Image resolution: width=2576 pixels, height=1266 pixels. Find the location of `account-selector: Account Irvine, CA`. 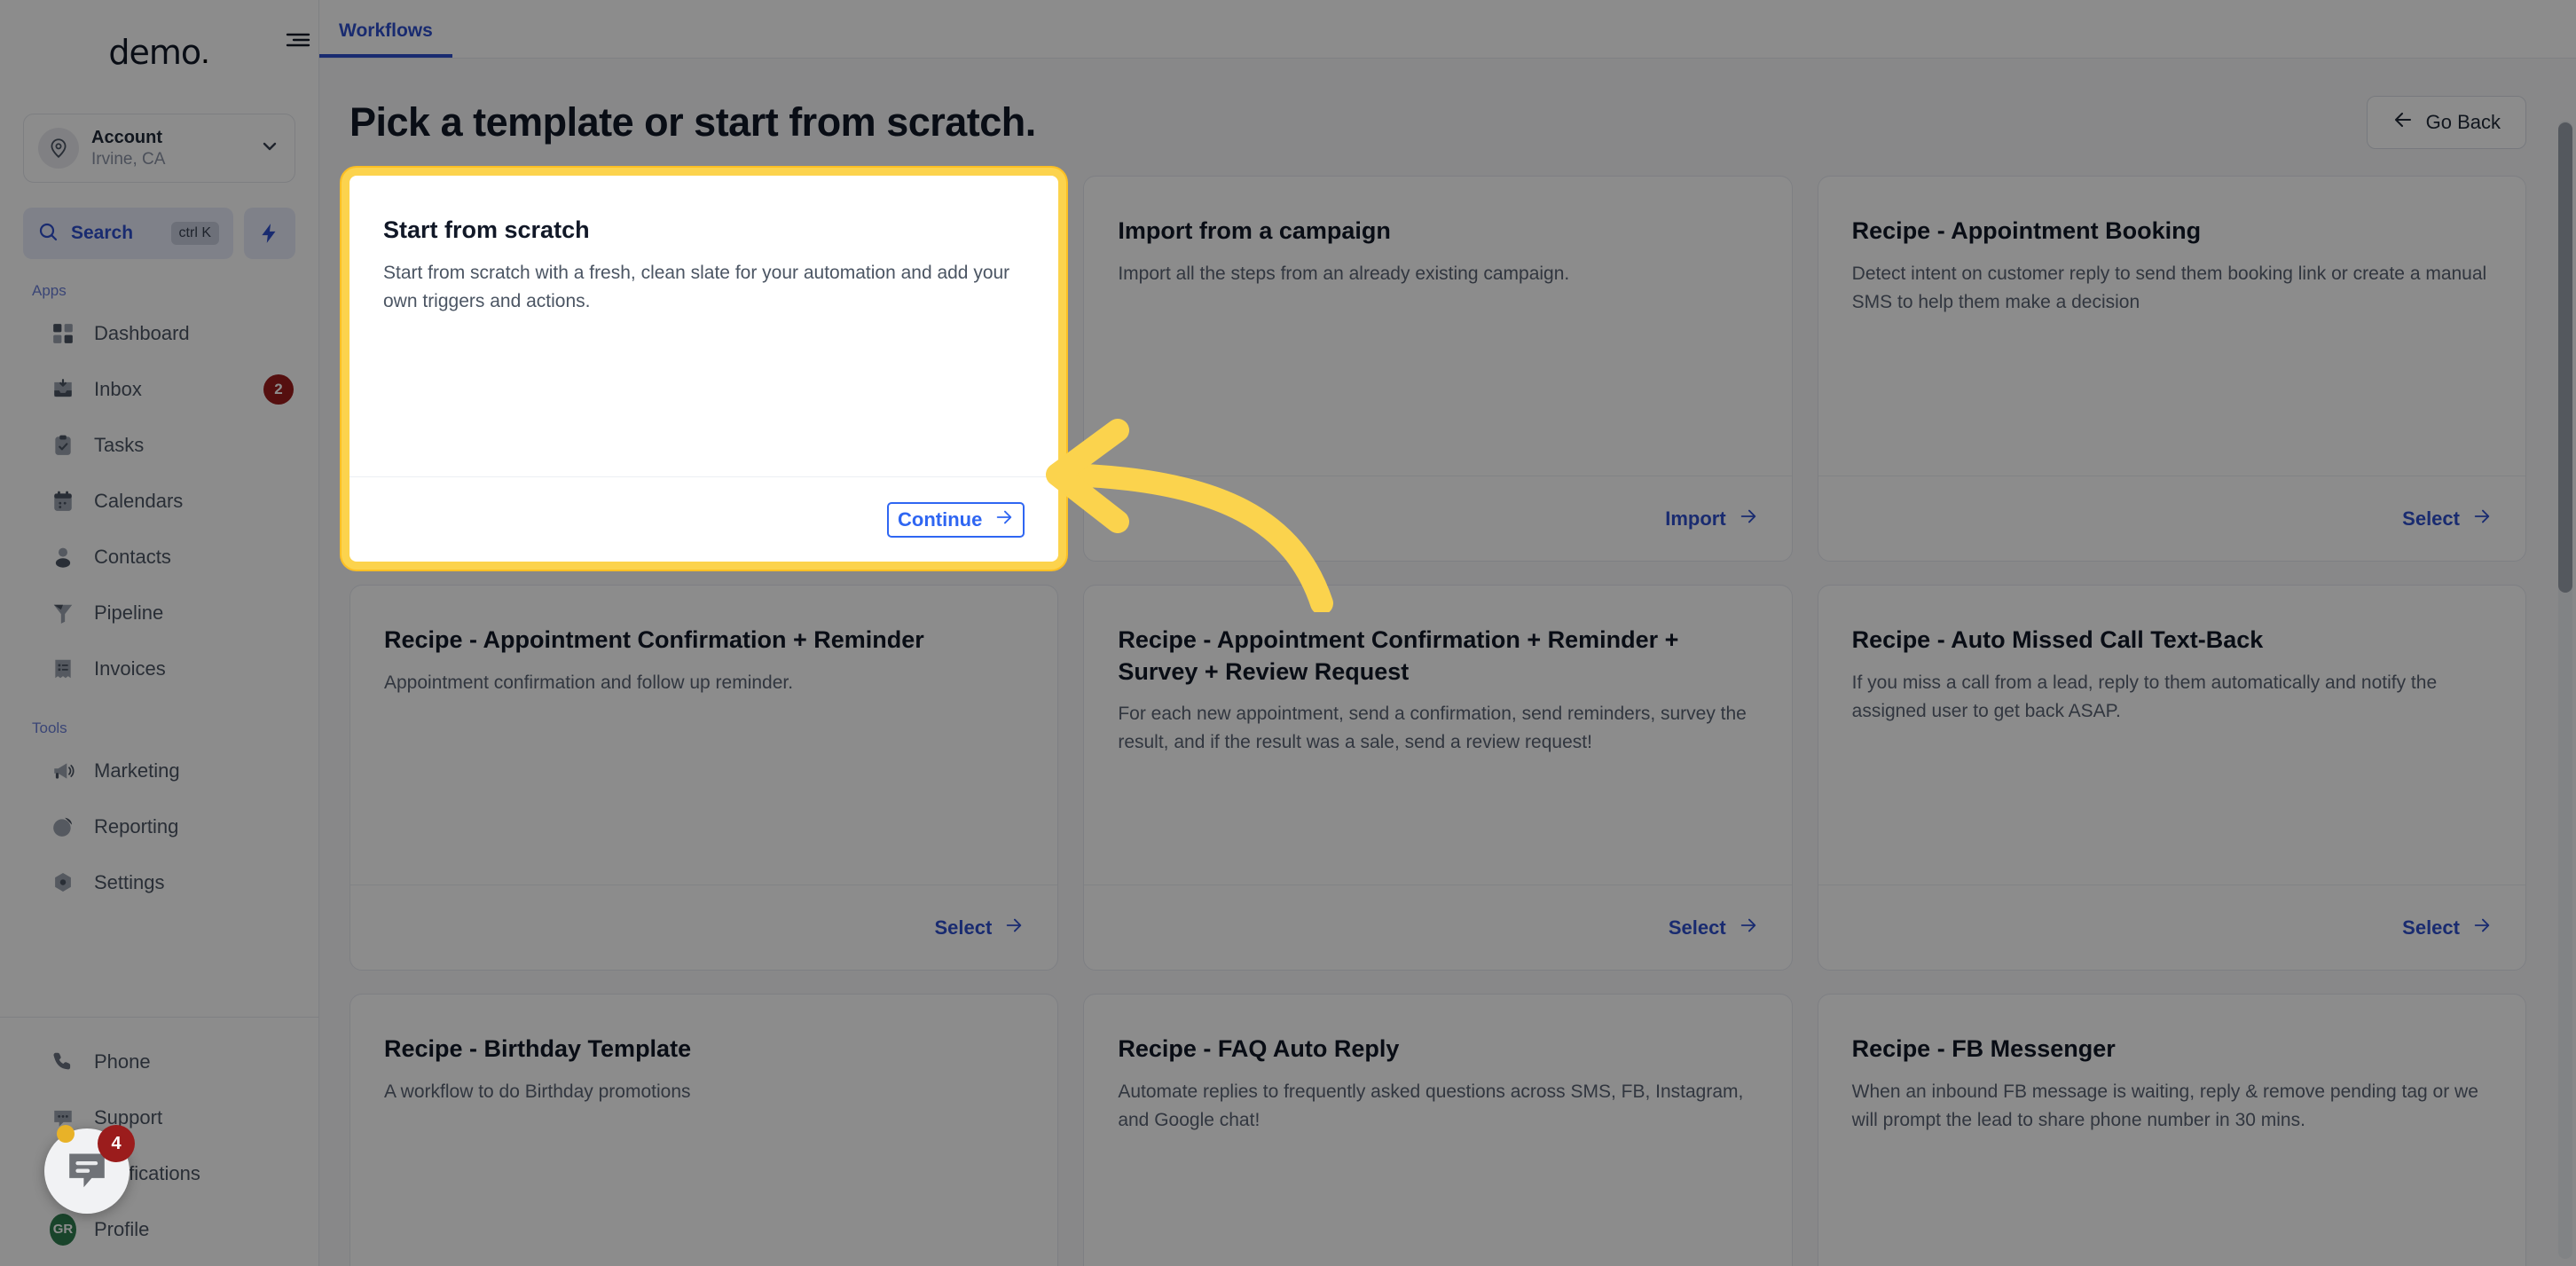

account-selector: Account Irvine, CA is located at coordinates (159, 148).